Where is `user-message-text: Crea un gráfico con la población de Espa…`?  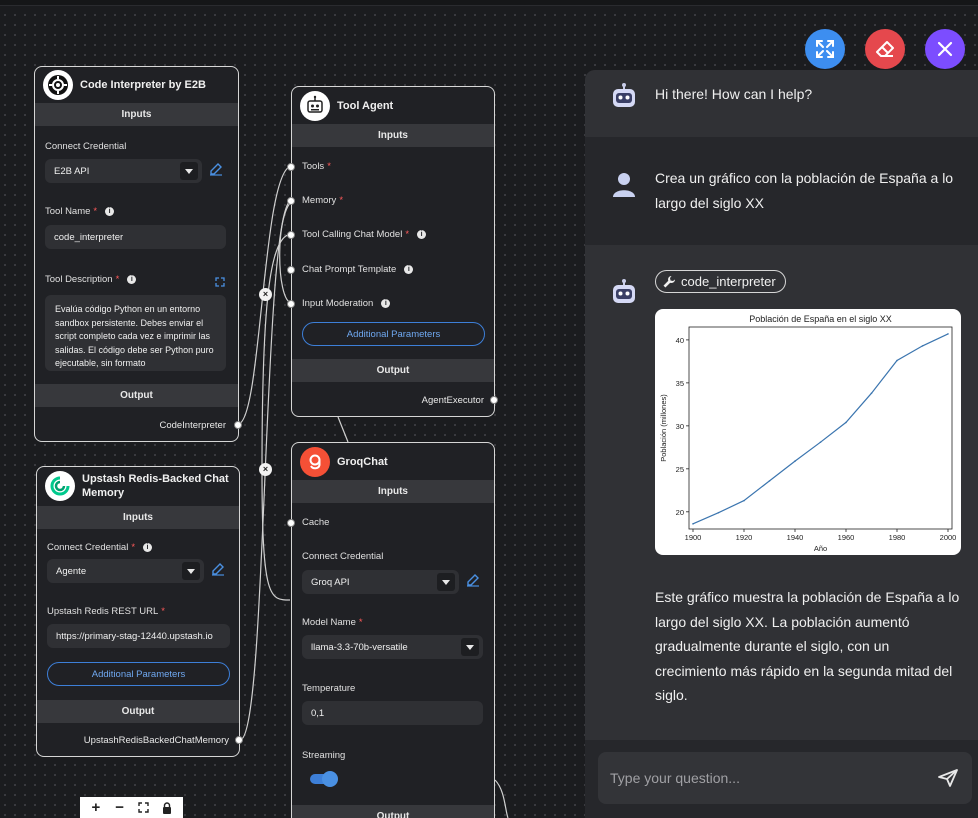 user-message-text: Crea un gráfico con la población de Espa… is located at coordinates (804, 190).